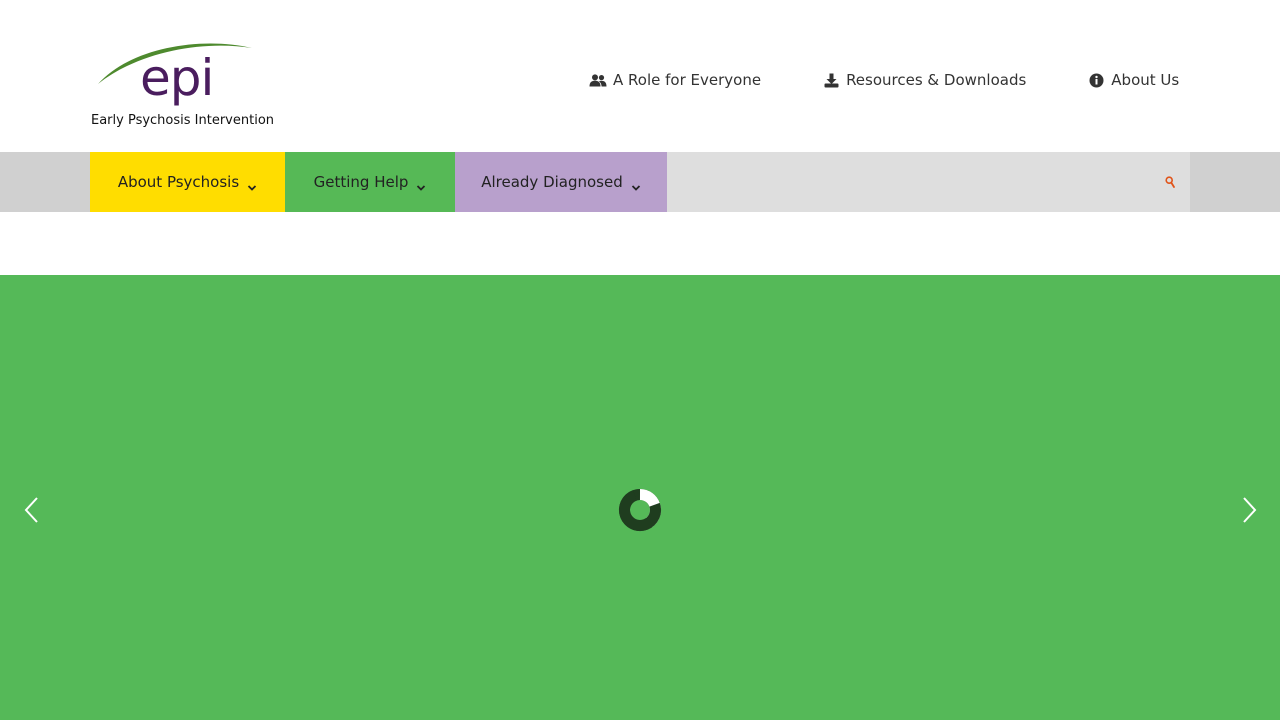 The width and height of the screenshot is (1280, 720). I want to click on download-icon, so click(831, 80).